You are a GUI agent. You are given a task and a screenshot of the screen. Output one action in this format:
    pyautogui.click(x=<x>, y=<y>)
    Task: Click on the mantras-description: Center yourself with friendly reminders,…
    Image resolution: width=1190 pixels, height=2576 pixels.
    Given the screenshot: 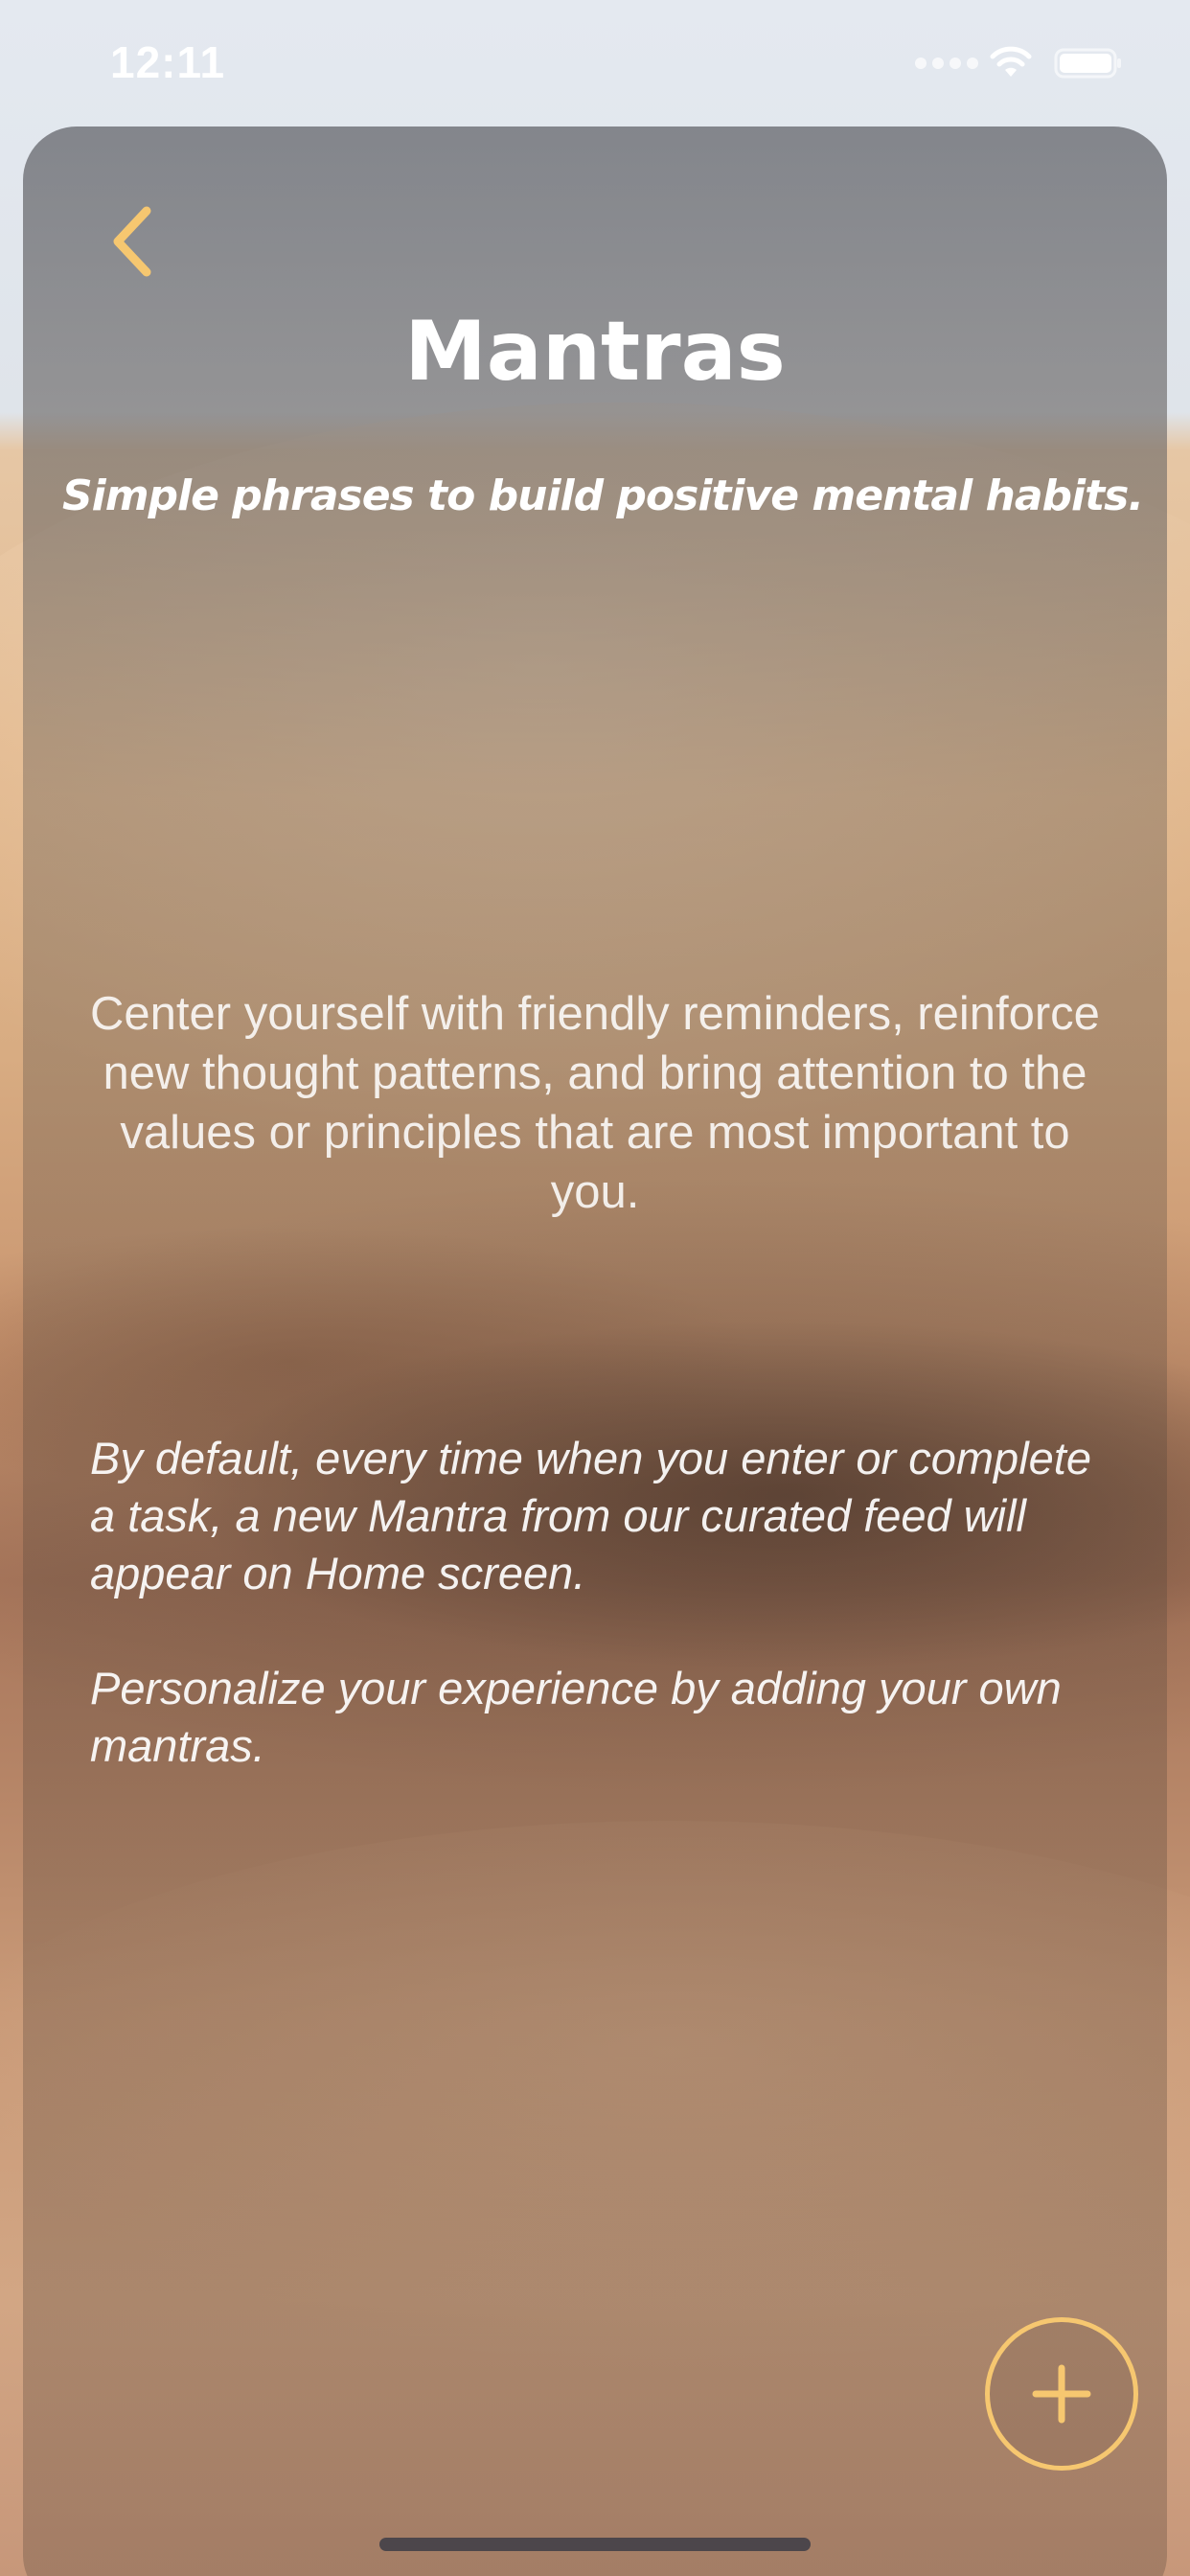 What is the action you would take?
    pyautogui.click(x=595, y=1103)
    